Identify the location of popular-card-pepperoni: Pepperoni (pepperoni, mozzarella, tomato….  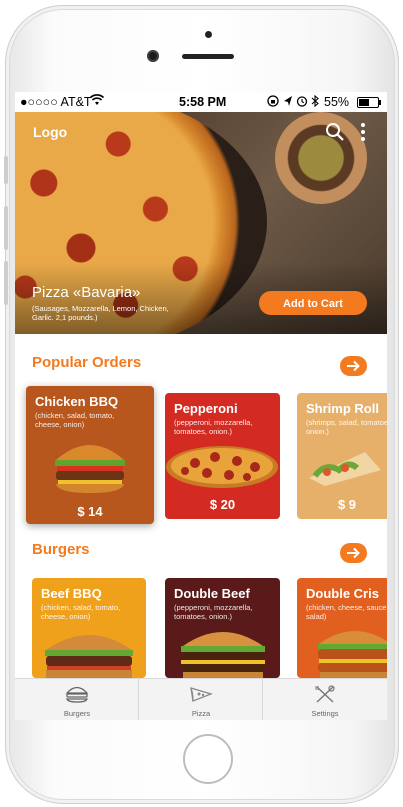
(222, 456).